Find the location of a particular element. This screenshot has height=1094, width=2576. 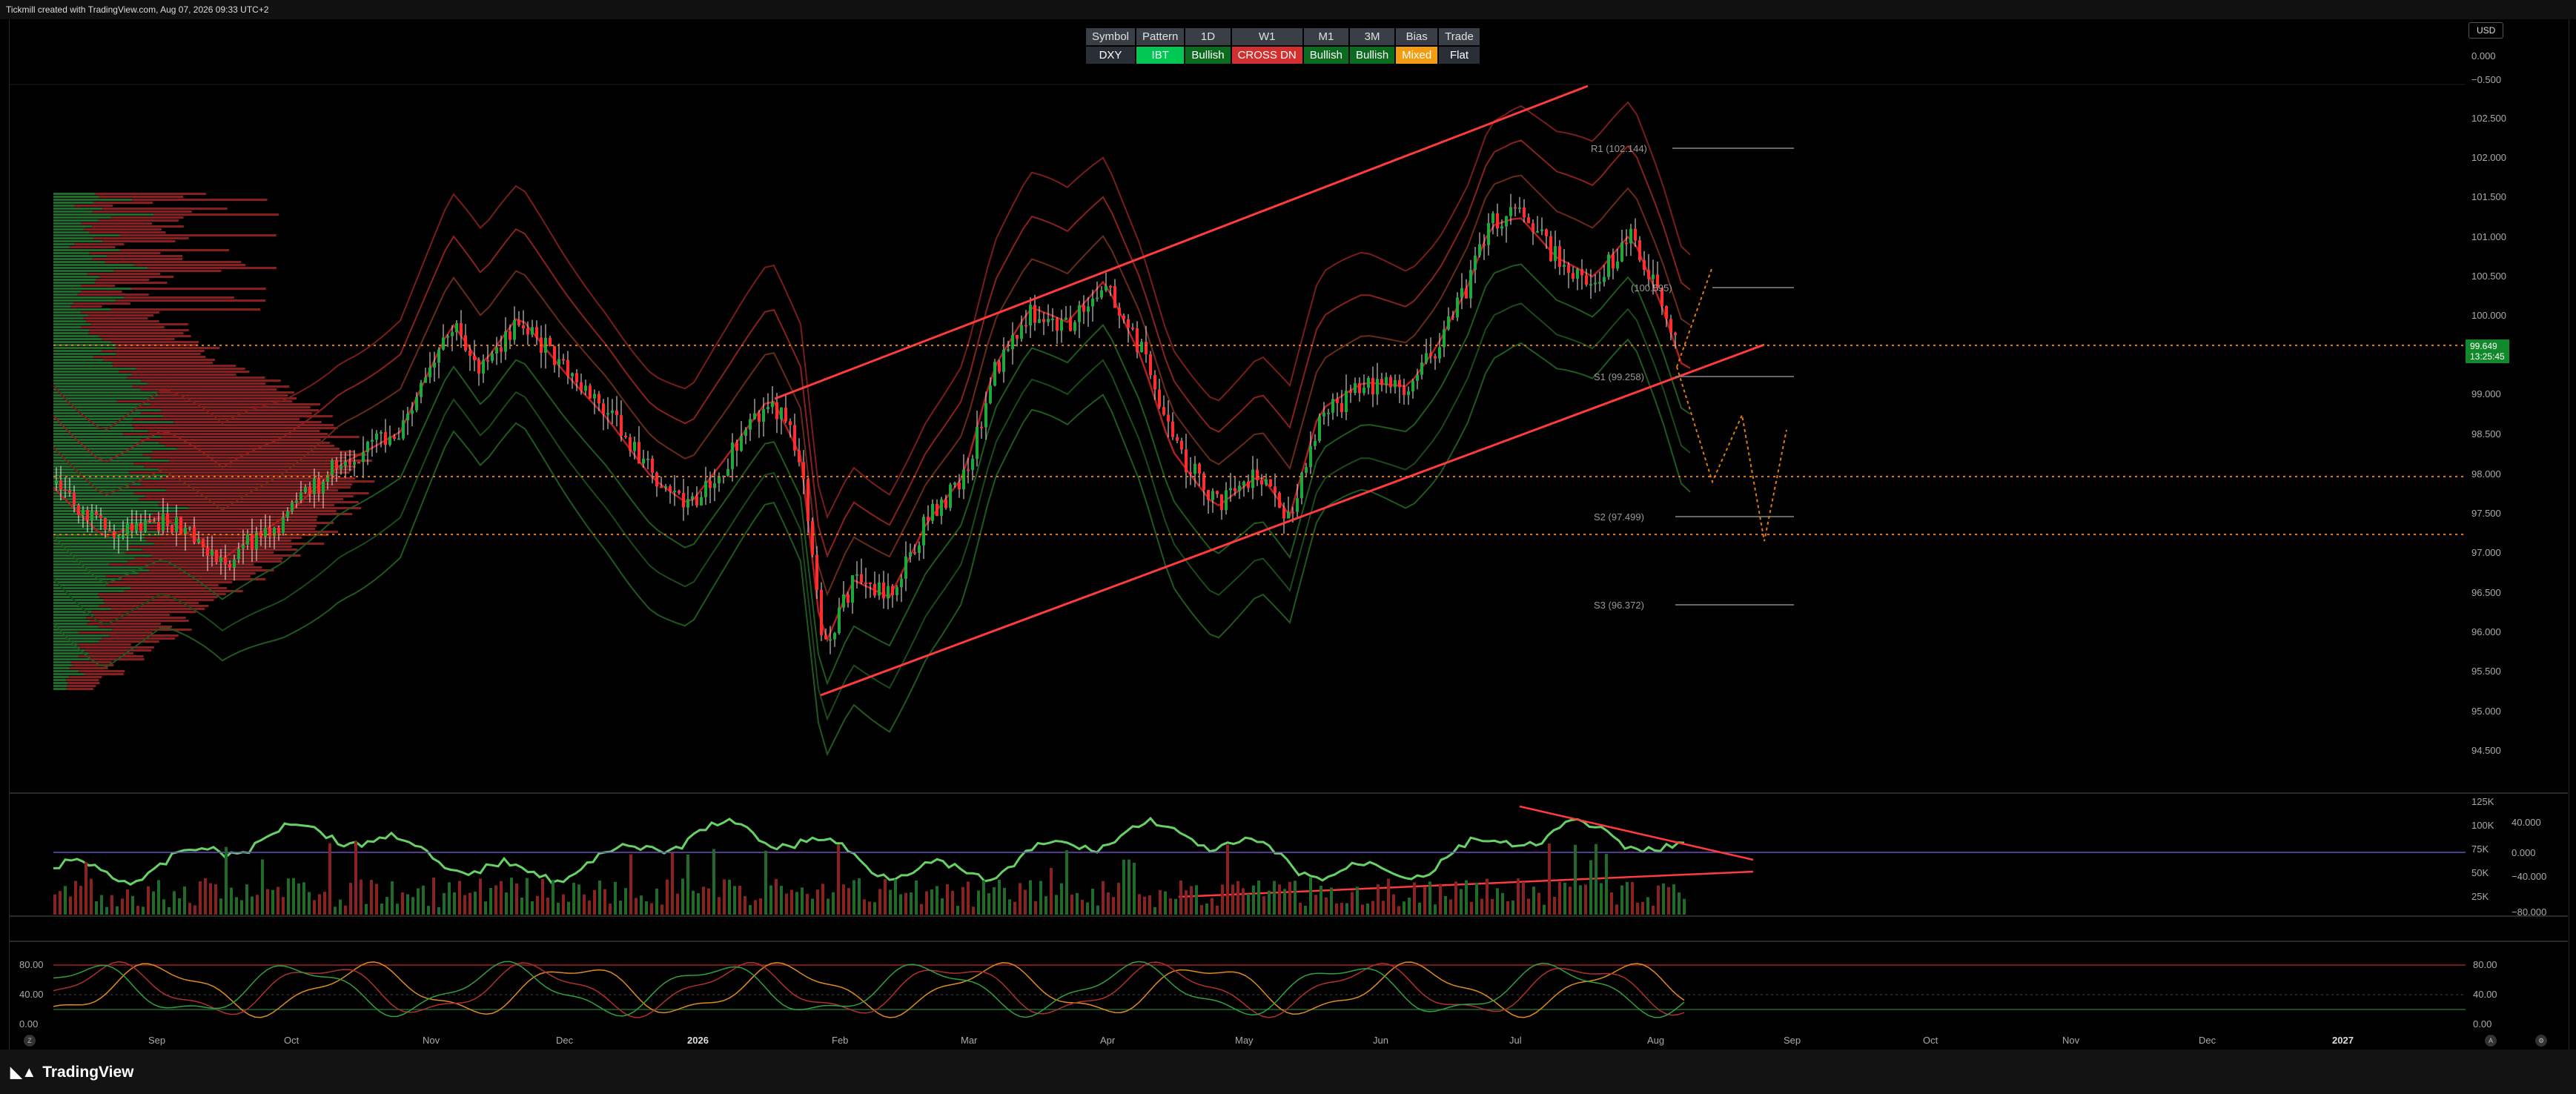

currency-button: USD is located at coordinates (2486, 30).